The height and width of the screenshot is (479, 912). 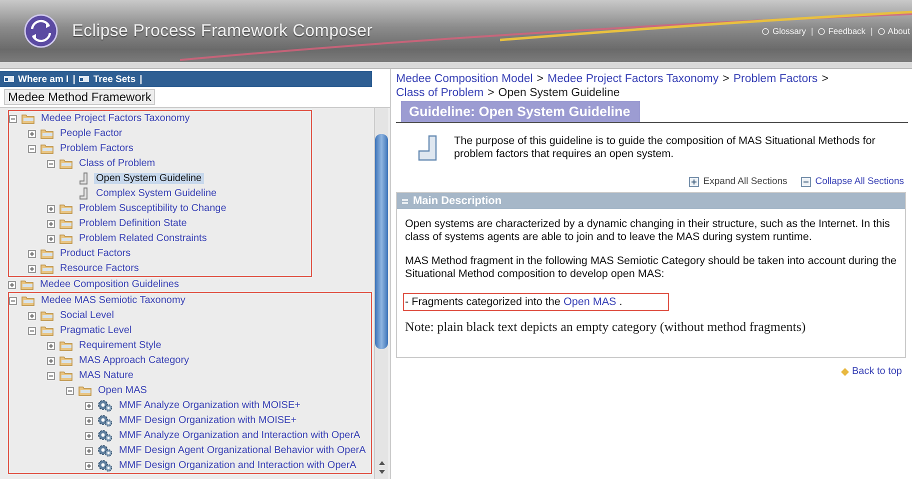 What do you see at coordinates (382, 472) in the screenshot?
I see `scroll-down-icon` at bounding box center [382, 472].